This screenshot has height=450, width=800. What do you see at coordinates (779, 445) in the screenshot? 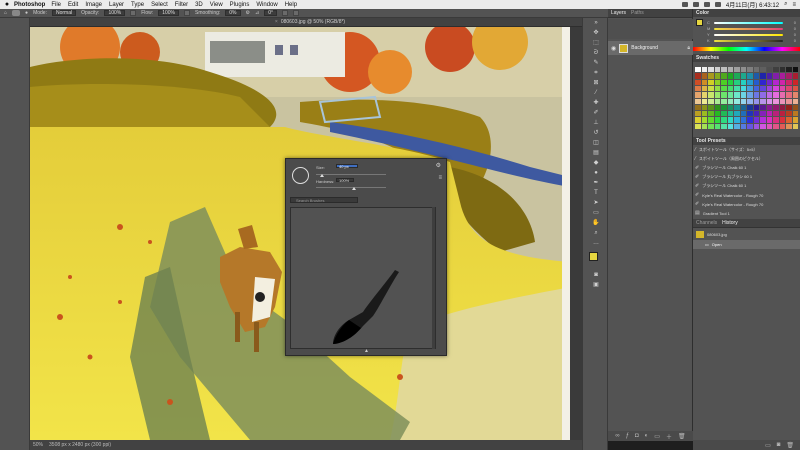
I see `camera-icon: ◙` at bounding box center [779, 445].